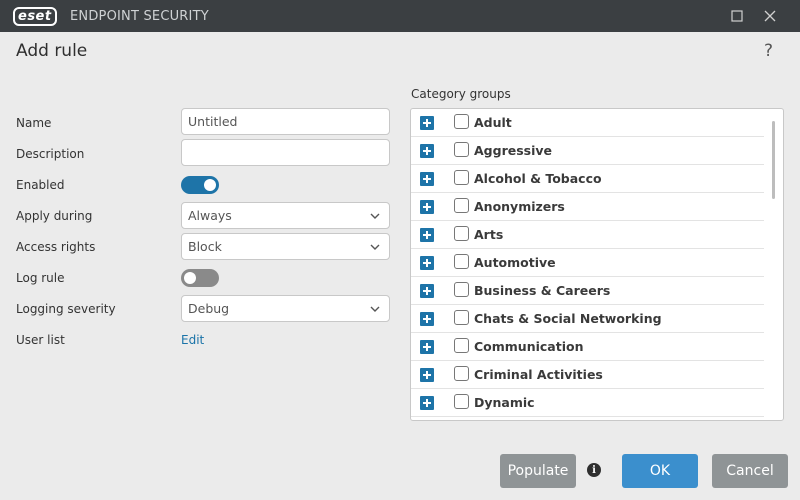 This screenshot has height=500, width=800. I want to click on apply-during-select: Always, so click(285, 215).